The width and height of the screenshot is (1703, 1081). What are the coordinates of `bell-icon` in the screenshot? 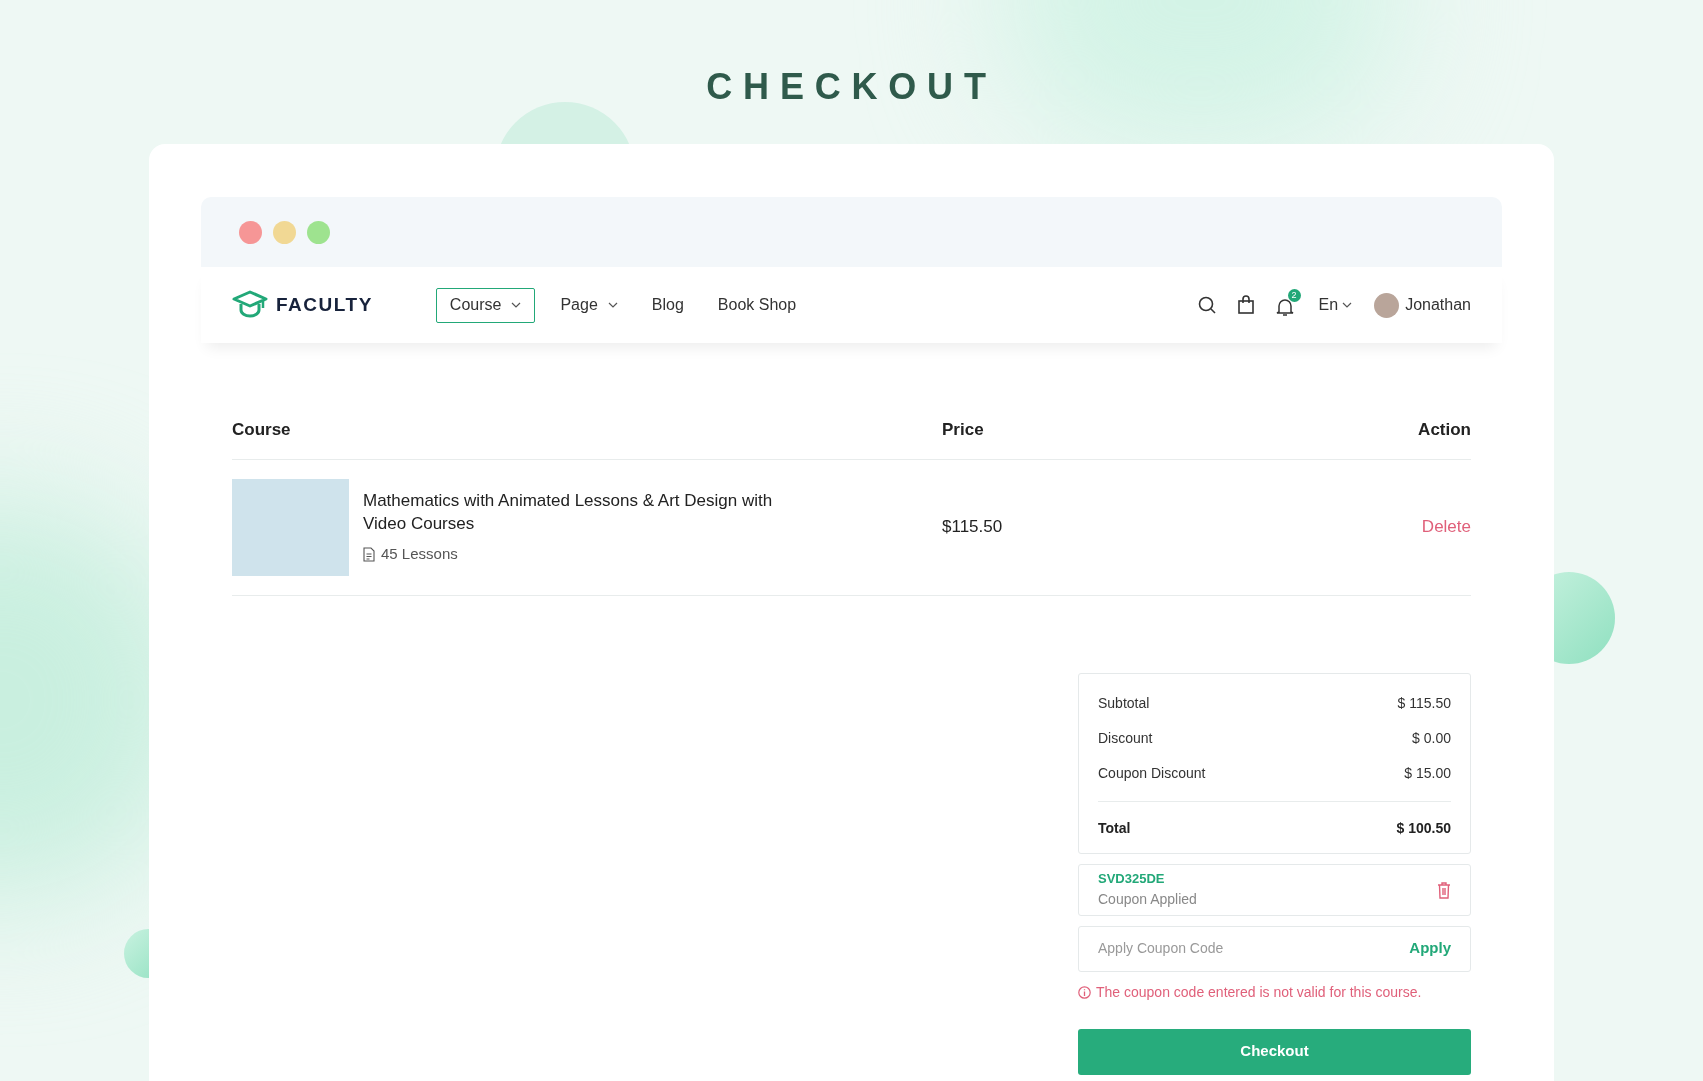 It's located at (1284, 307).